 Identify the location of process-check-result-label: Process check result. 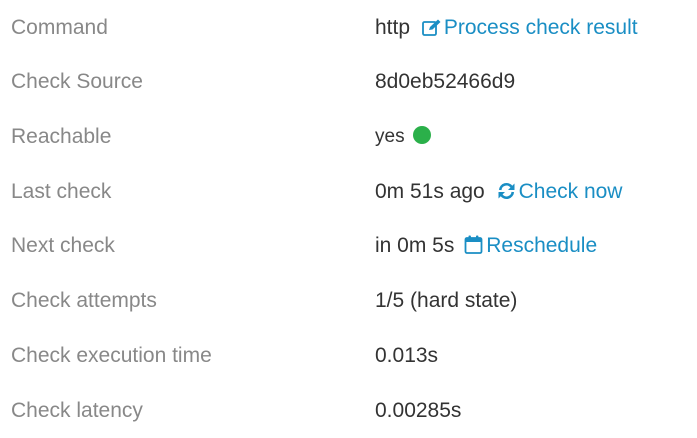
(540, 27).